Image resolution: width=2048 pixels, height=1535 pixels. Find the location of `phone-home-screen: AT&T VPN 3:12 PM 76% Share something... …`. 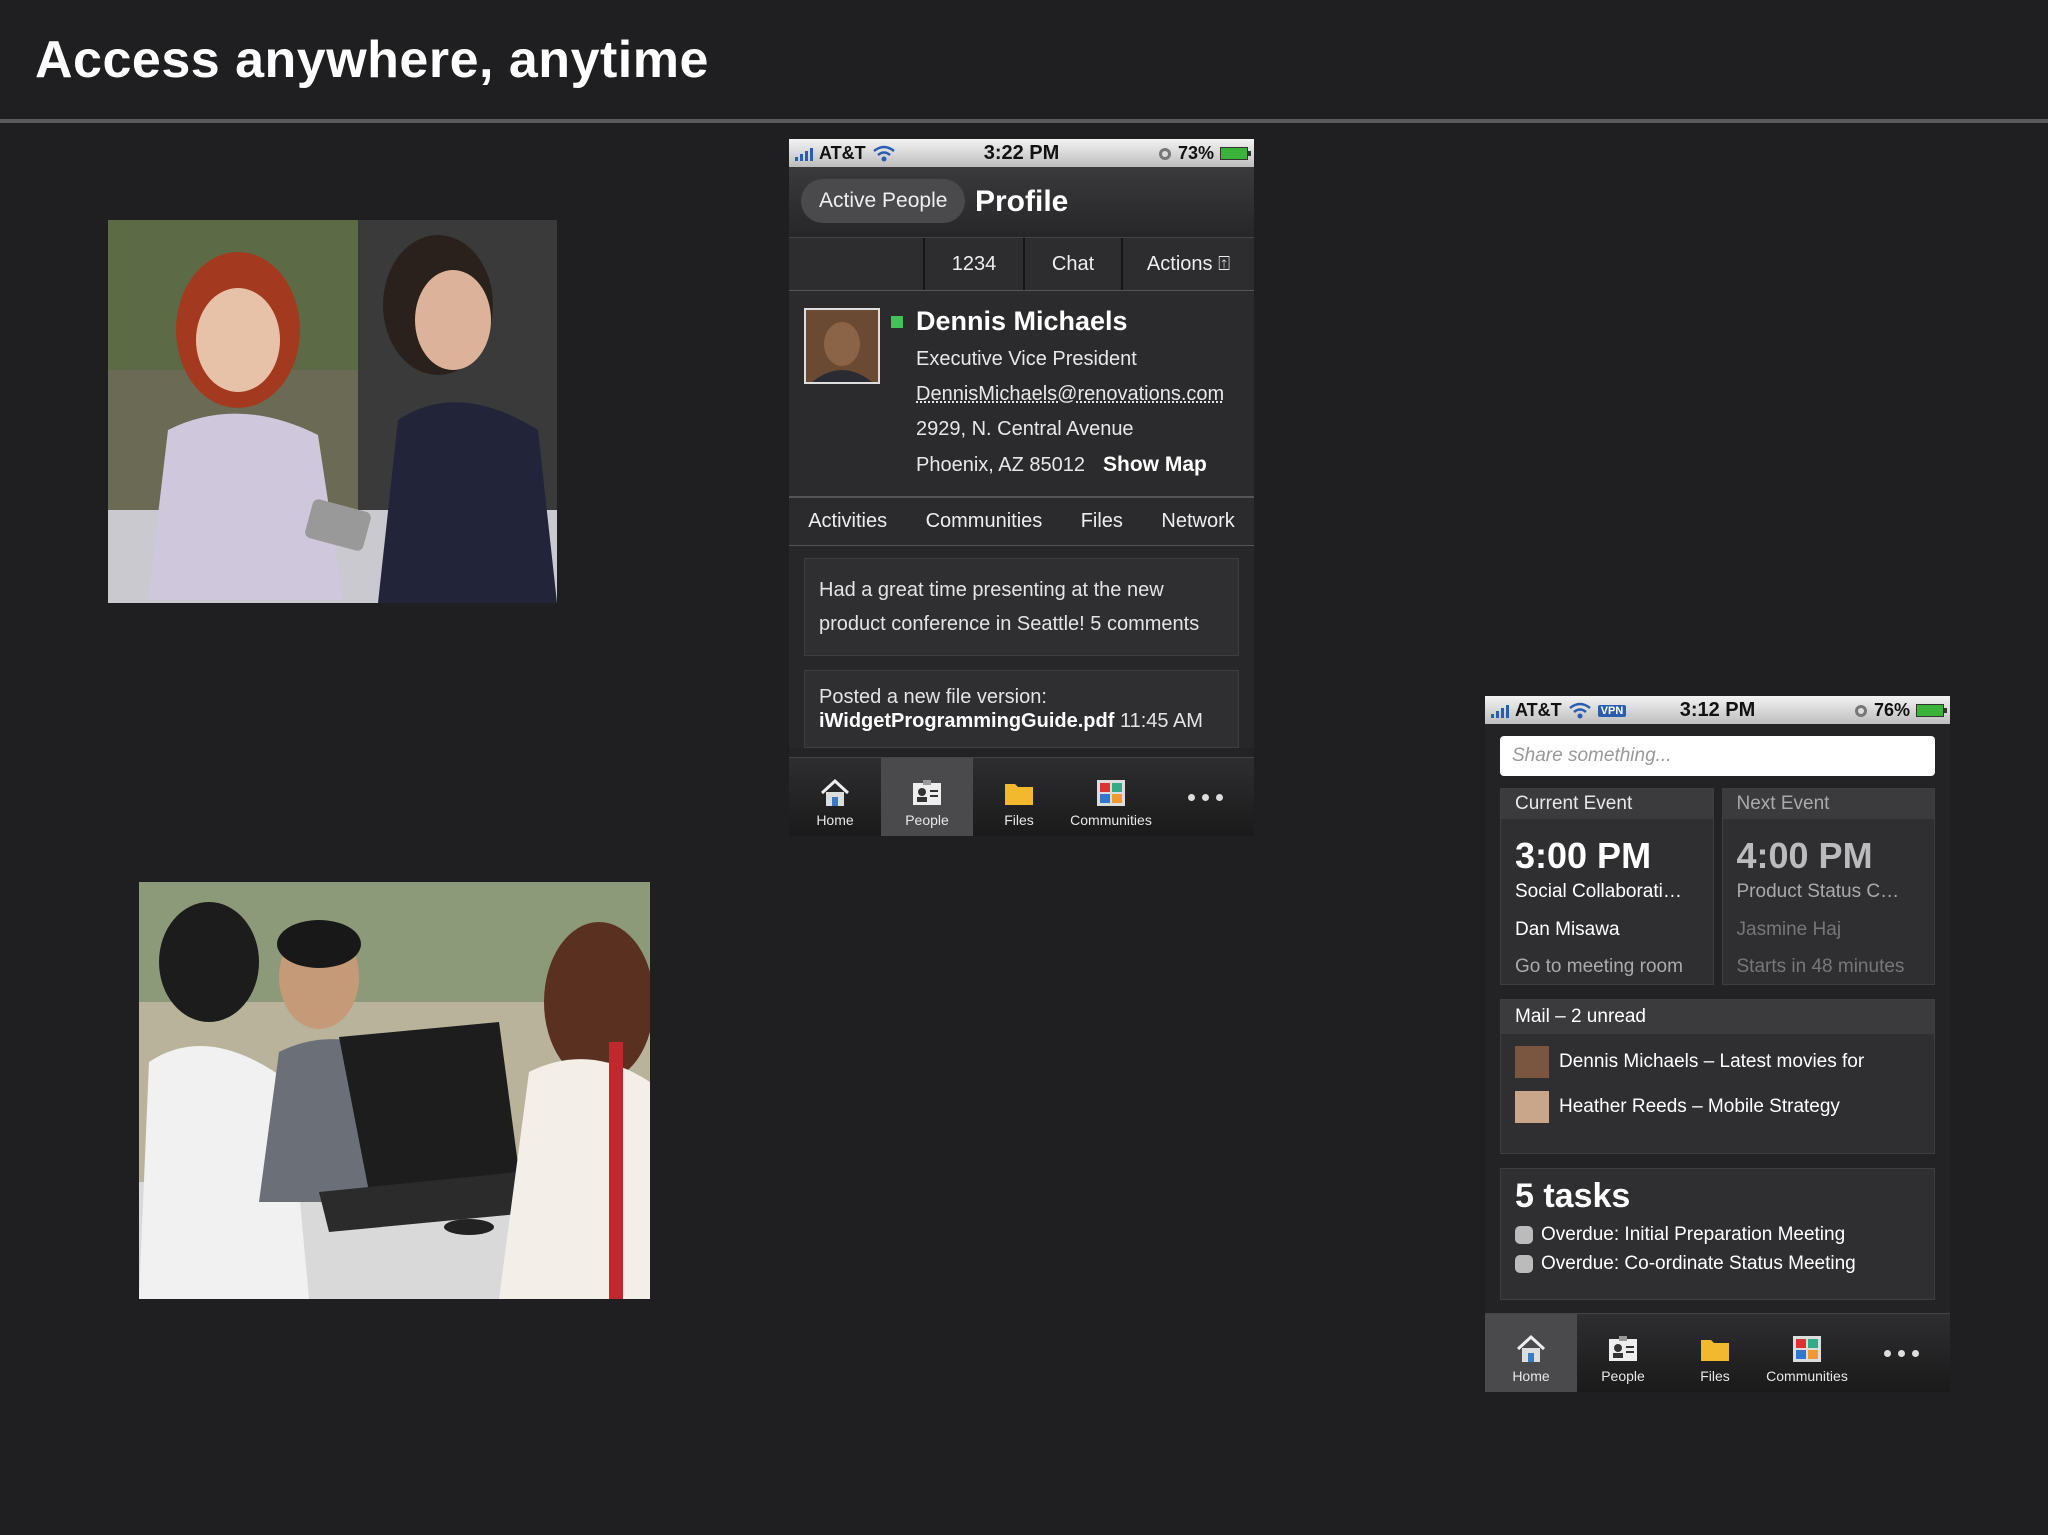

phone-home-screen: AT&T VPN 3:12 PM 76% Share something... … is located at coordinates (1717, 1044).